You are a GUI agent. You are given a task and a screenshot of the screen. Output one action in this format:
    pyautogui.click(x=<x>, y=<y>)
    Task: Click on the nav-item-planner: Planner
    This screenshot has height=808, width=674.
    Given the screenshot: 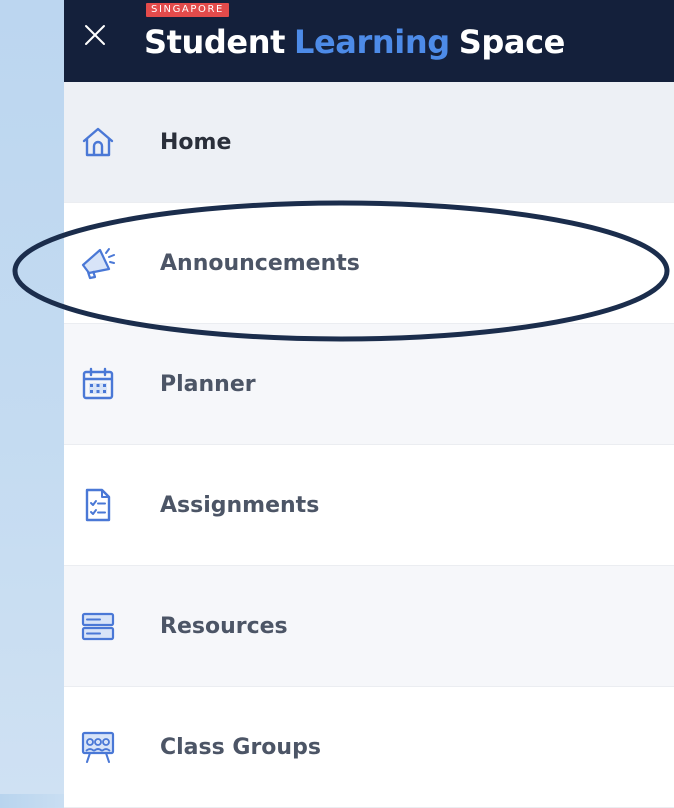 What is the action you would take?
    pyautogui.click(x=369, y=384)
    